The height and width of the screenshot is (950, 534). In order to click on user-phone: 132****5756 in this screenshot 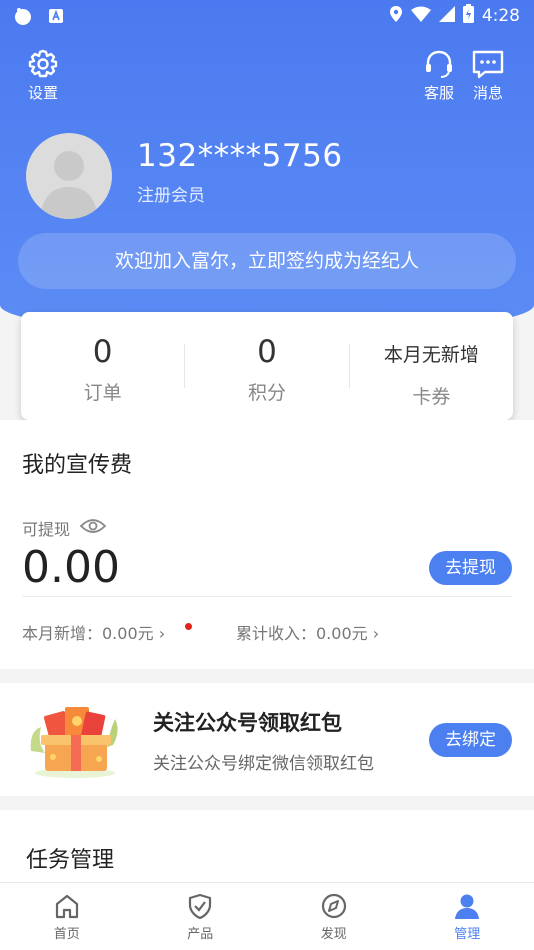, I will do `click(240, 156)`.